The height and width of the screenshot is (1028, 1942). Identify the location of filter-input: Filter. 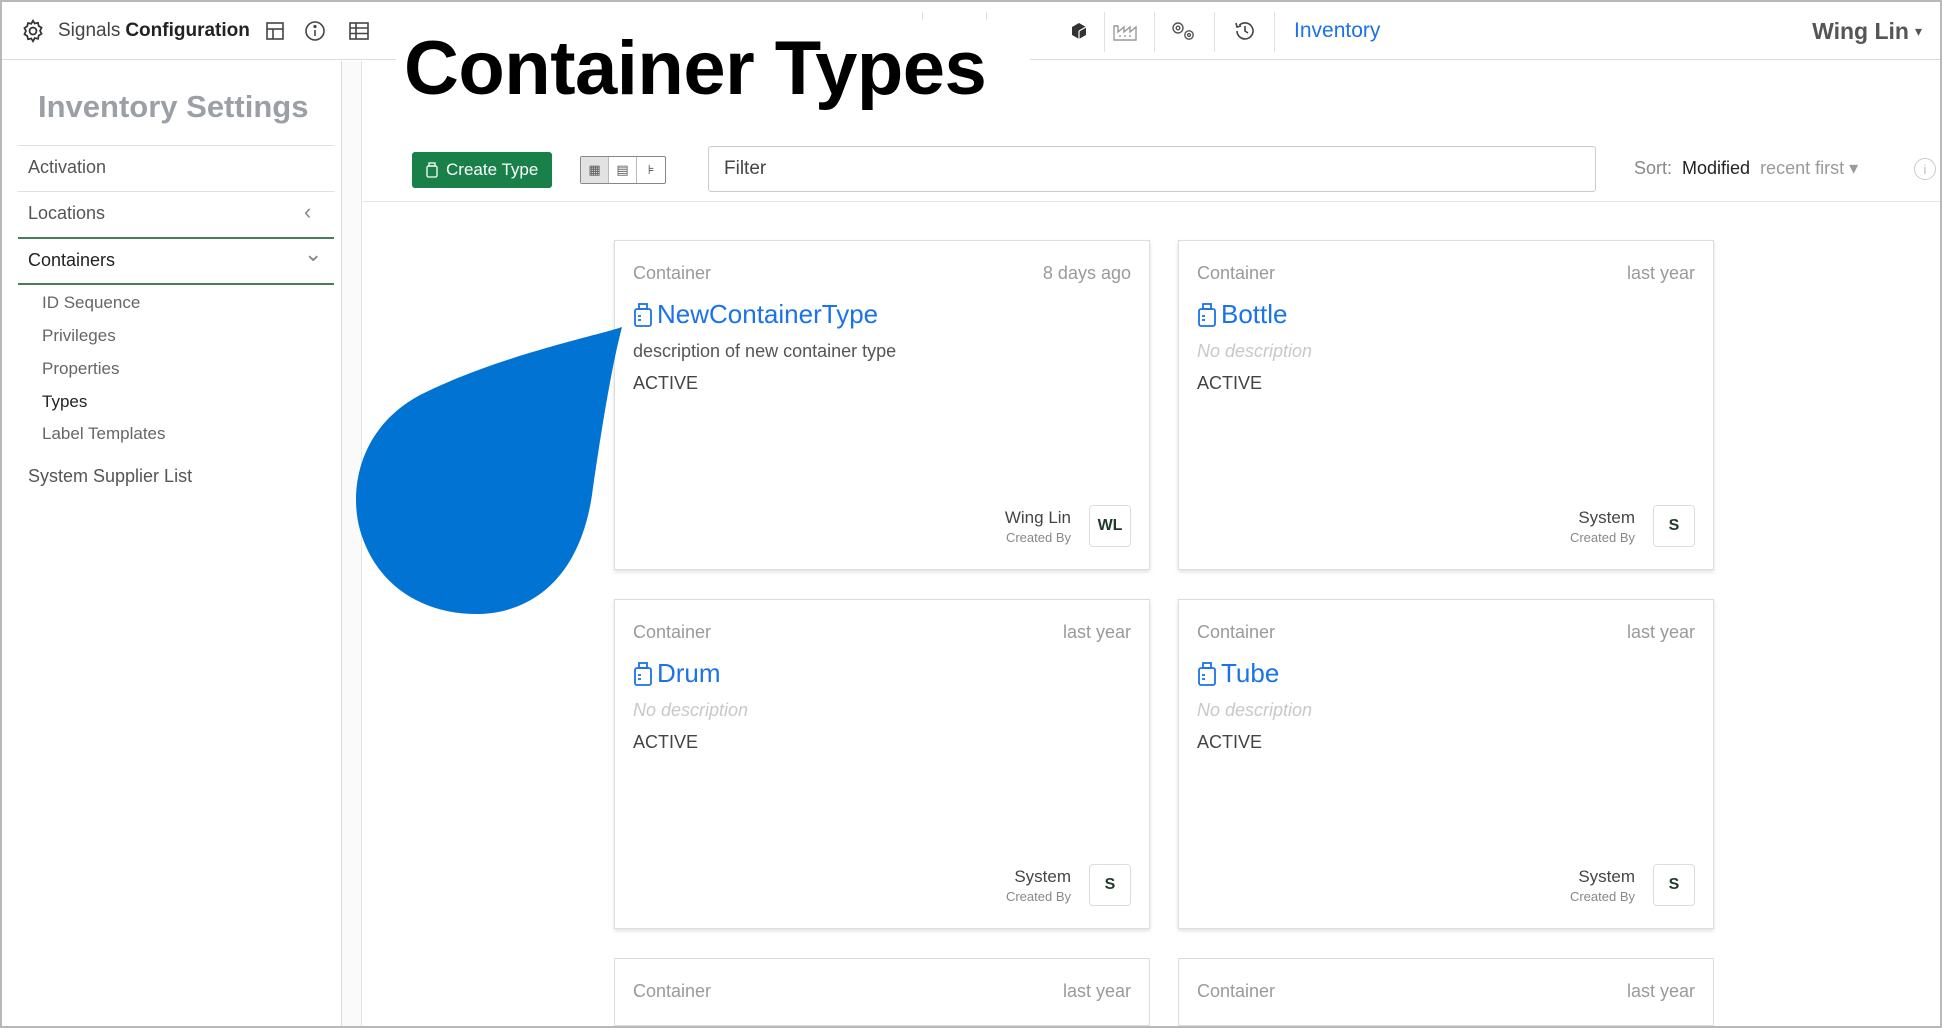
(1152, 169).